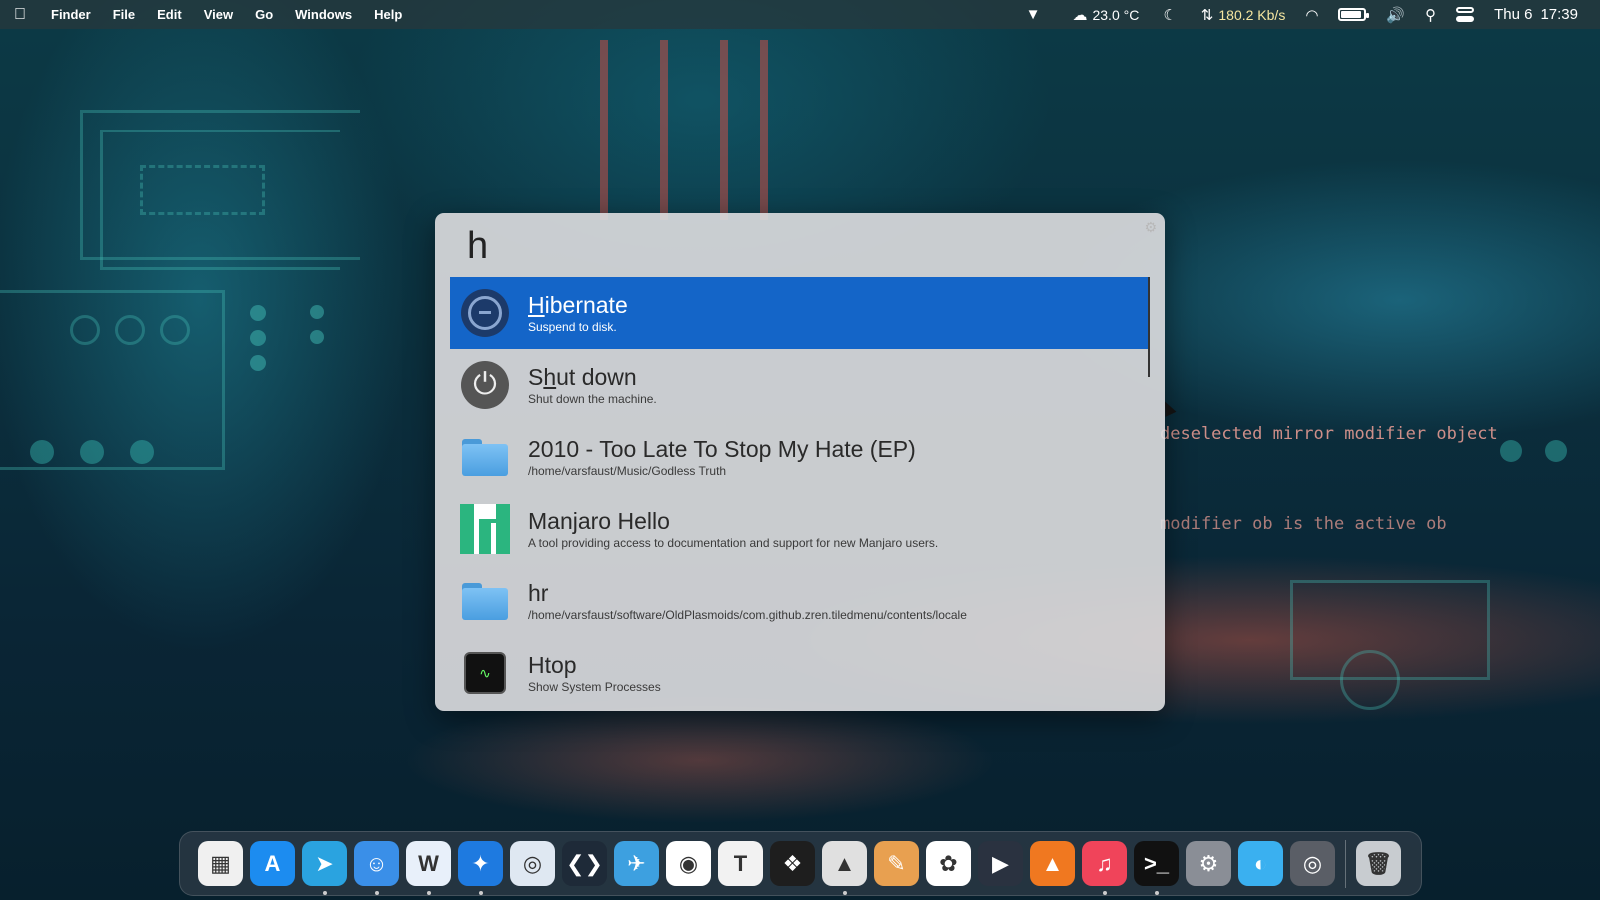 This screenshot has width=1600, height=900. Describe the element at coordinates (1000, 863) in the screenshot. I see `media-player-icon: ▶` at that location.